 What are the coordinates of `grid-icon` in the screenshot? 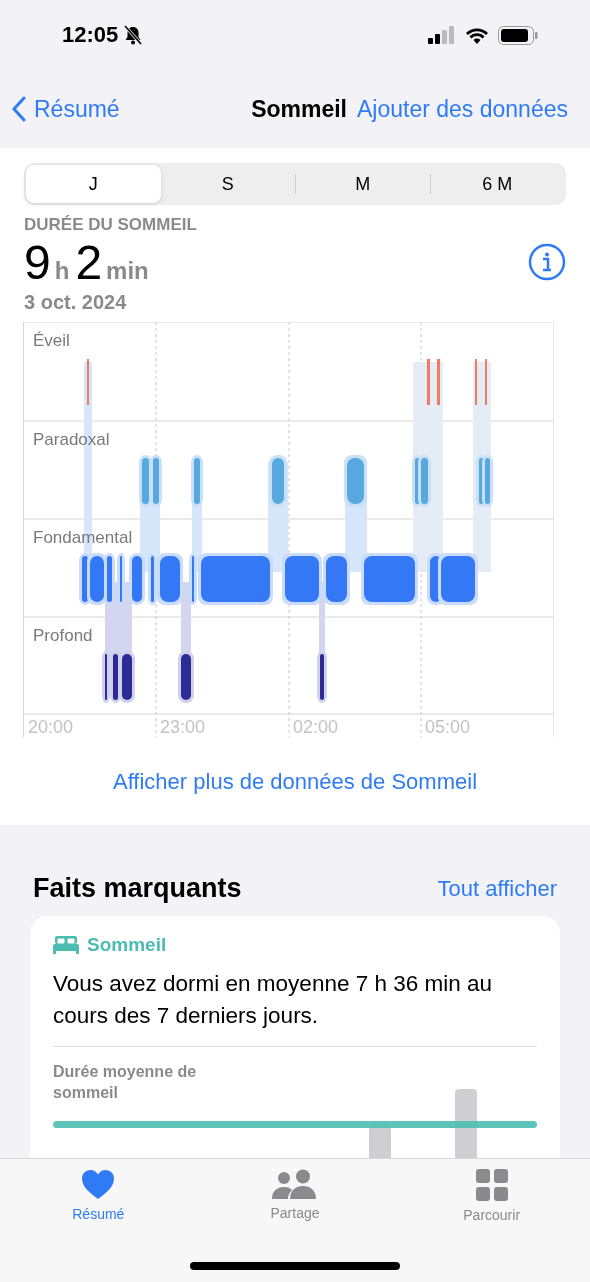 It's located at (491, 1185).